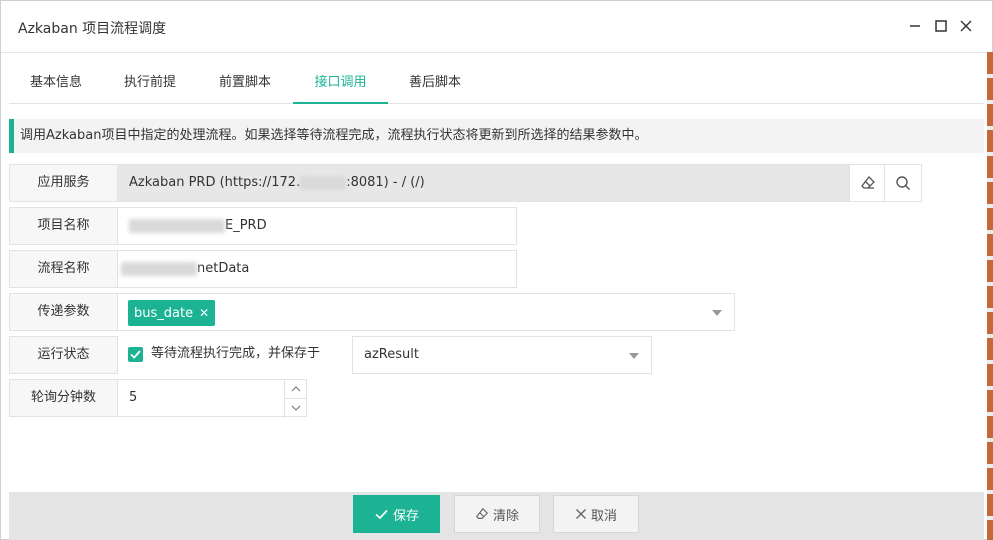 The image size is (993, 540). I want to click on flow-input: netData, so click(317, 269).